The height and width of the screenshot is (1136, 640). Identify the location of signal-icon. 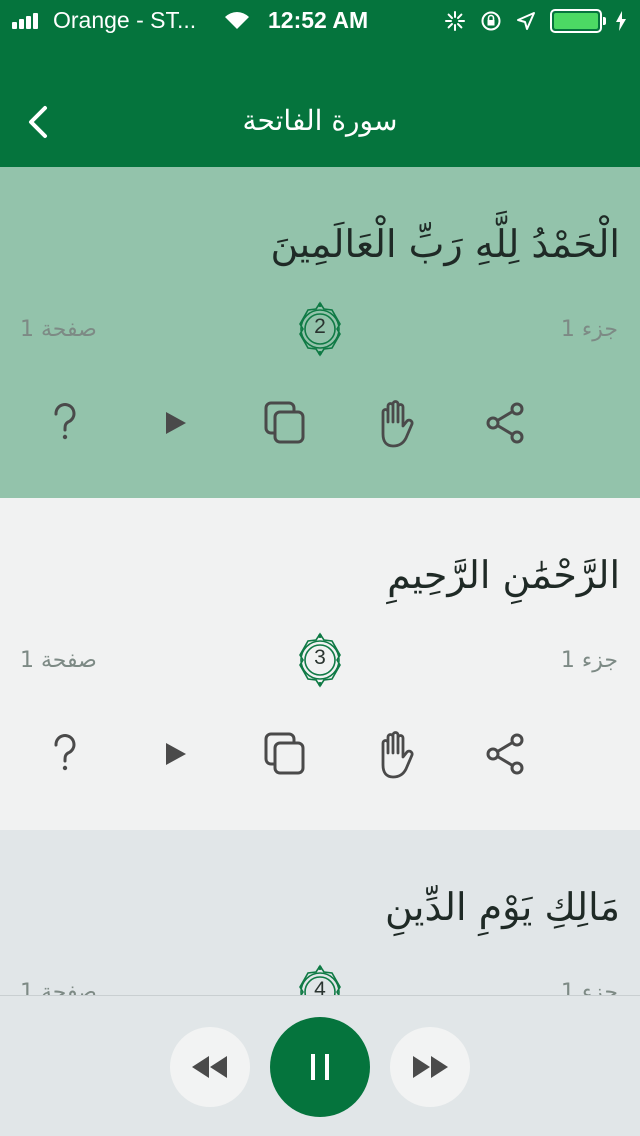
(29, 20).